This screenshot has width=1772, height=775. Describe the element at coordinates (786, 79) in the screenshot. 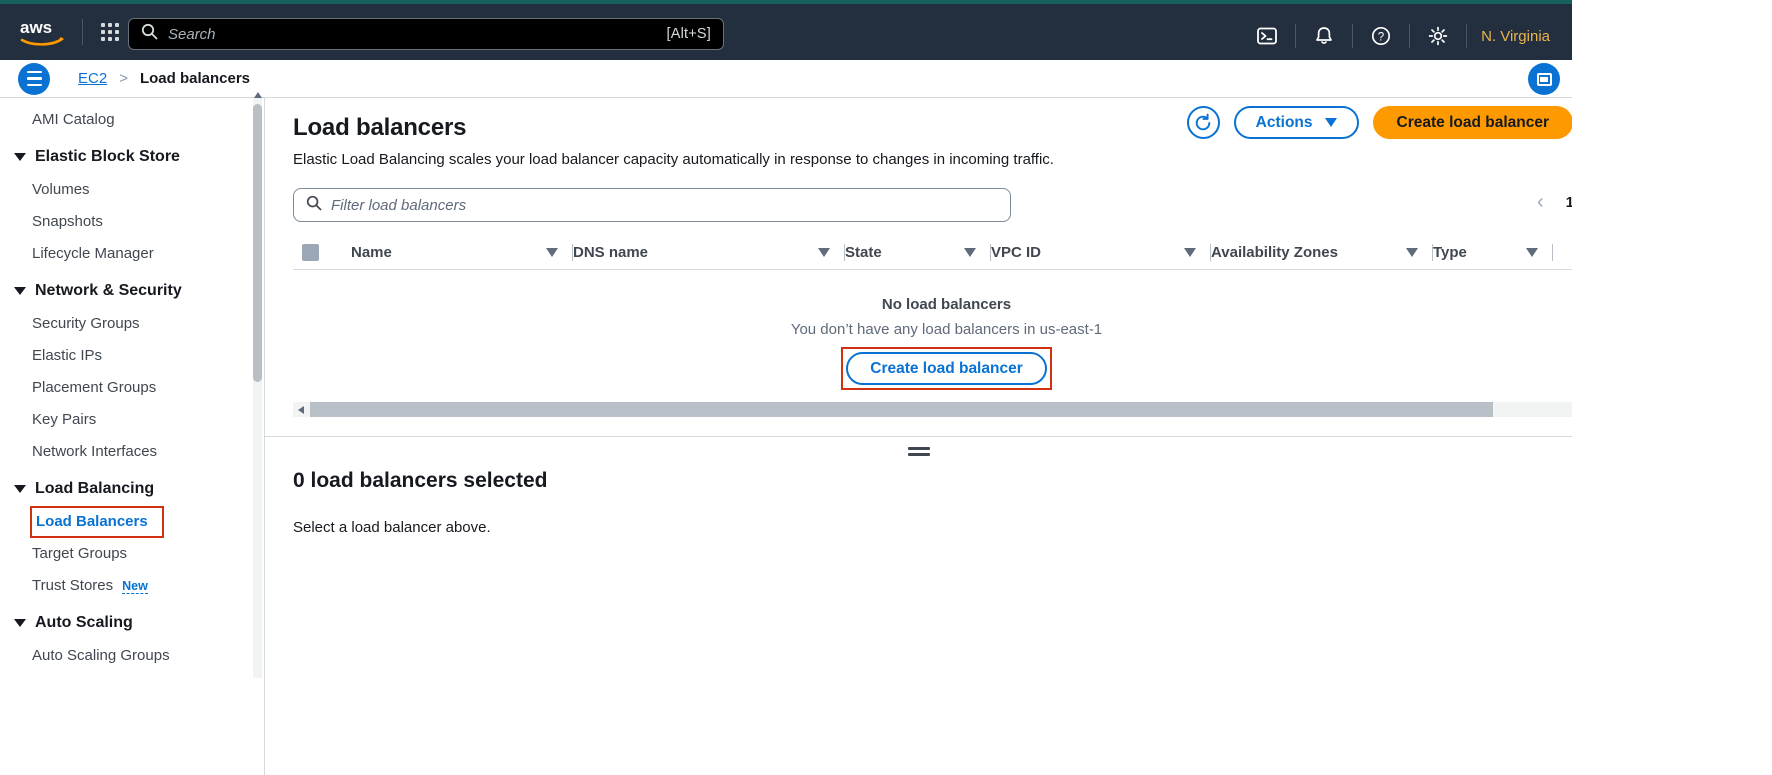

I see `breadcrumb-bar: EC2 > Load balancers` at that location.